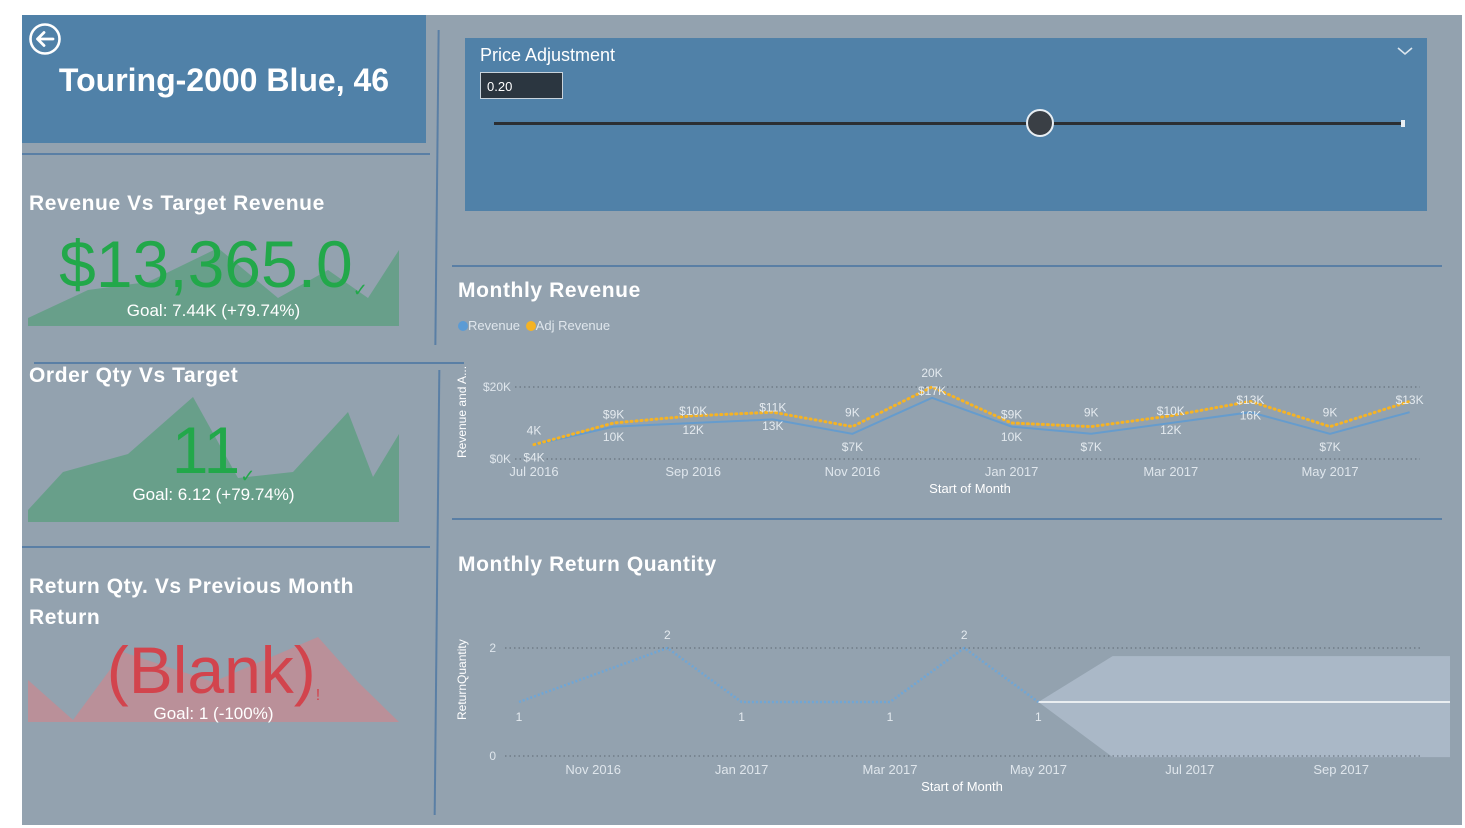 Image resolution: width=1465 pixels, height=828 pixels. I want to click on monthly-revenue-title: Monthly Revenue, so click(549, 290).